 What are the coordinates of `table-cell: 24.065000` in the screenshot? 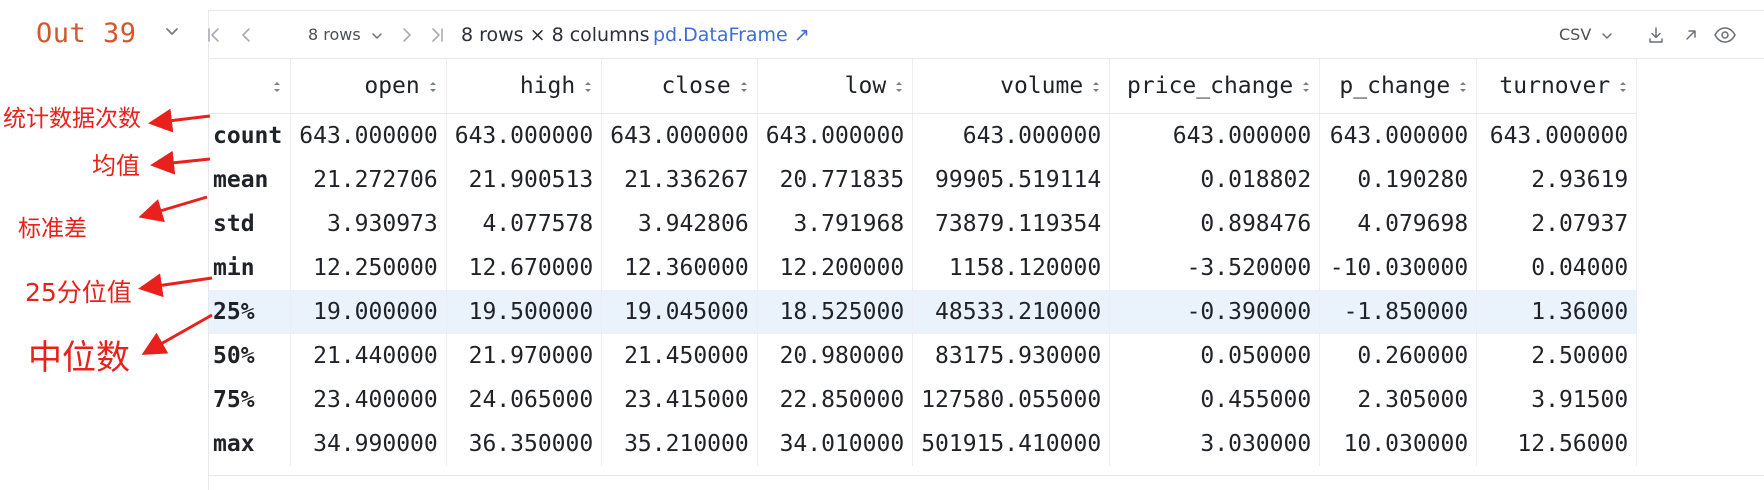 It's located at (524, 400).